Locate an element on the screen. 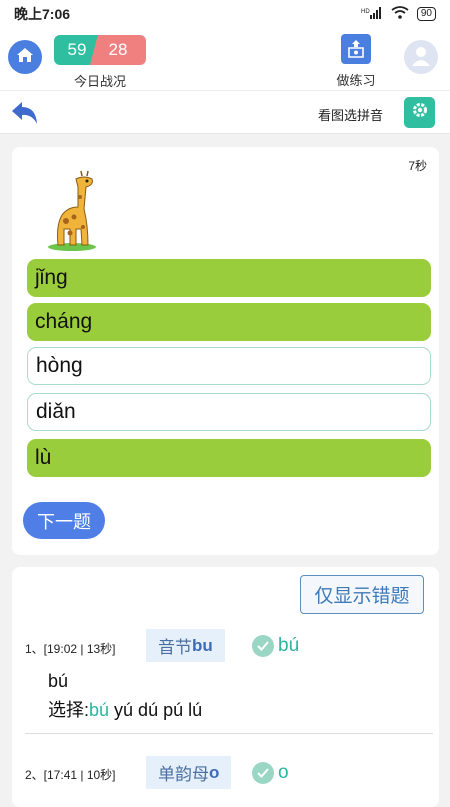  home-button is located at coordinates (25, 57).